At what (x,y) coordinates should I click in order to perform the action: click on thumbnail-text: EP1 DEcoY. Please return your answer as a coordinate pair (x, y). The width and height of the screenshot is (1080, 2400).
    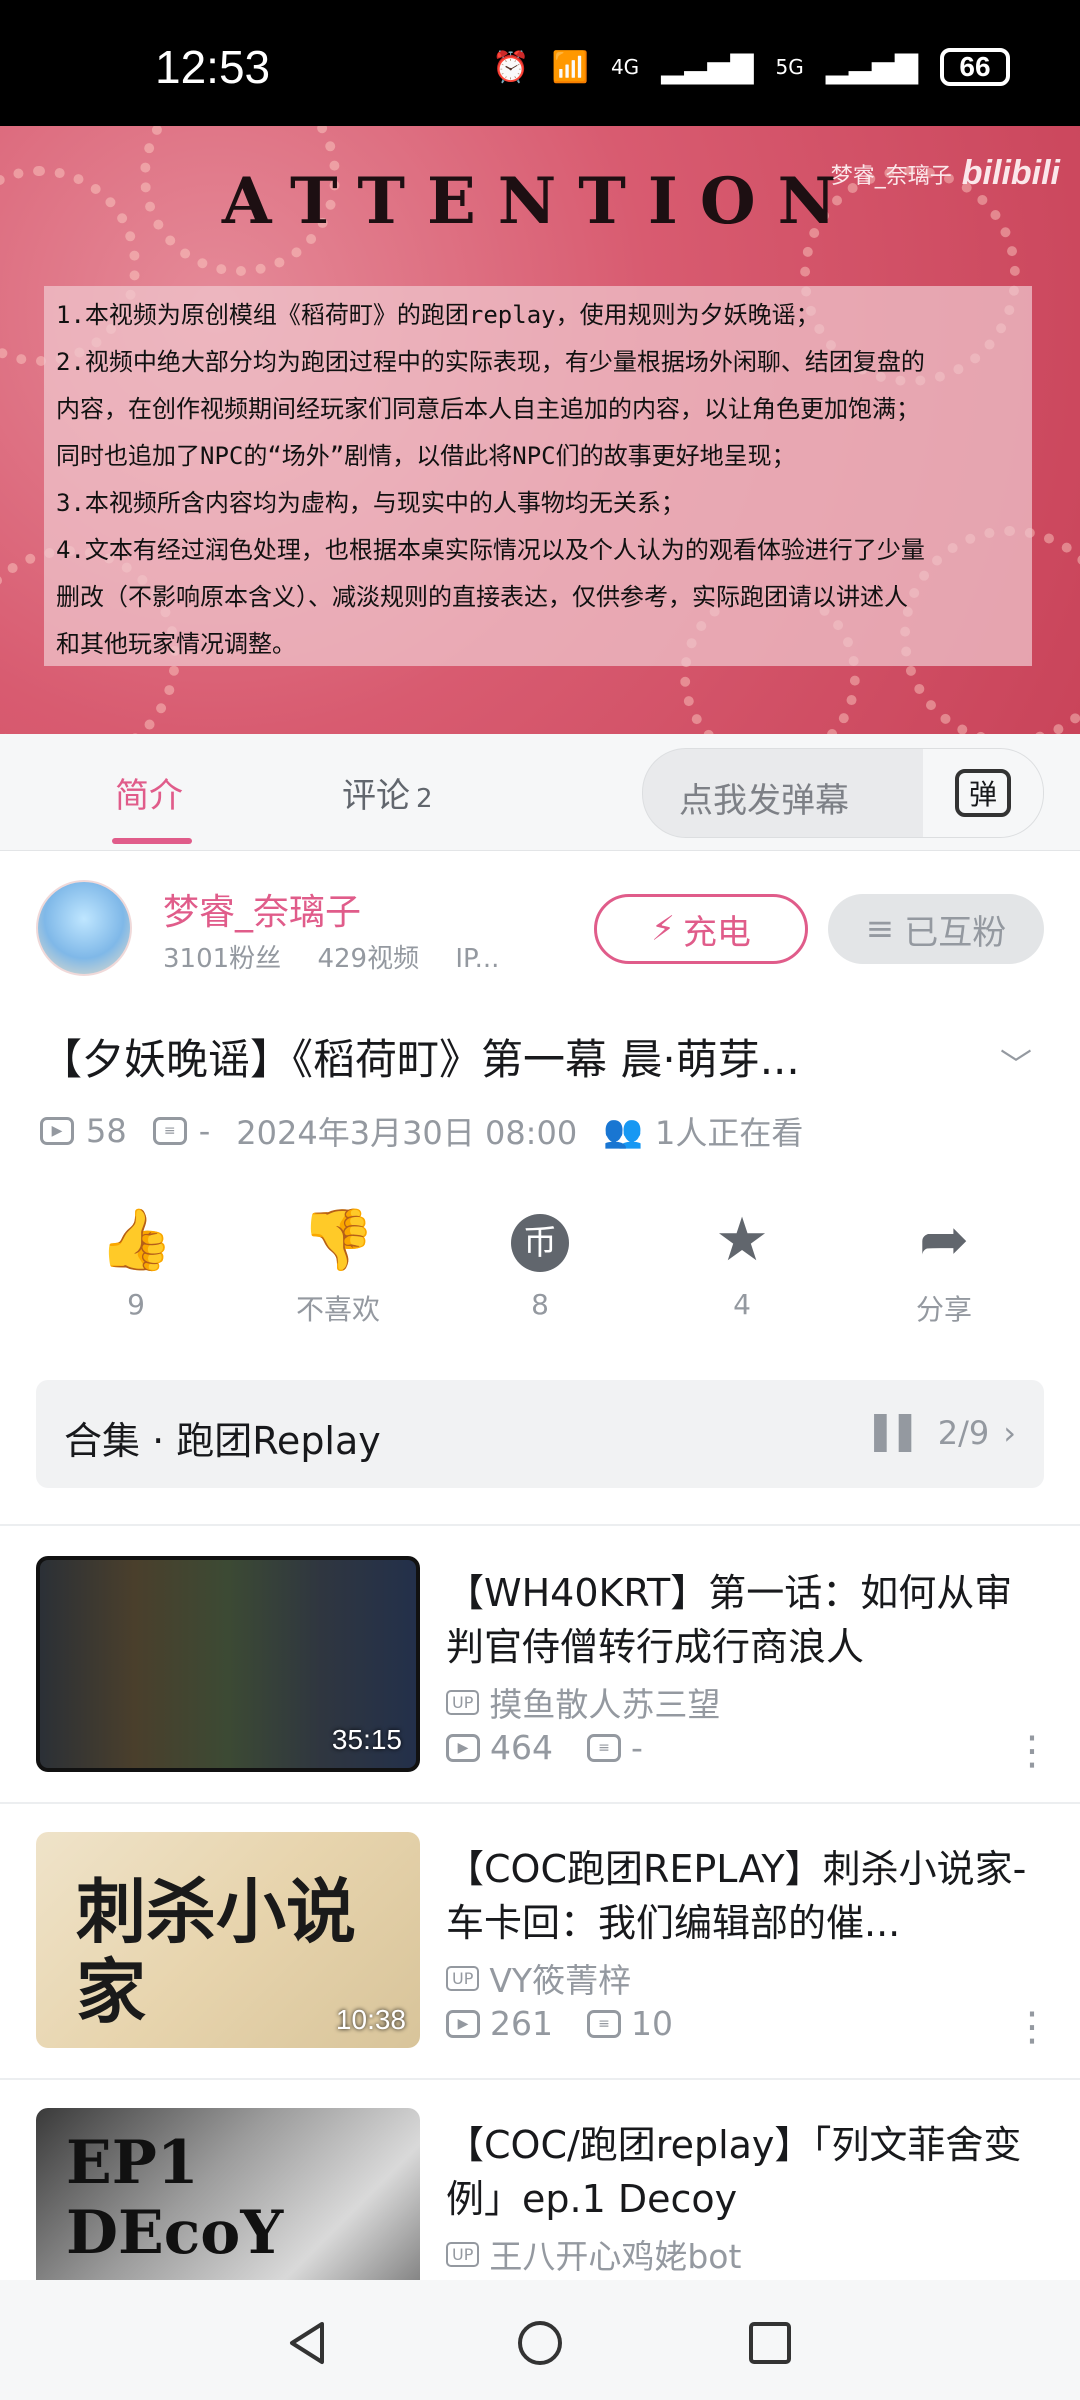
    Looking at the image, I should click on (175, 2198).